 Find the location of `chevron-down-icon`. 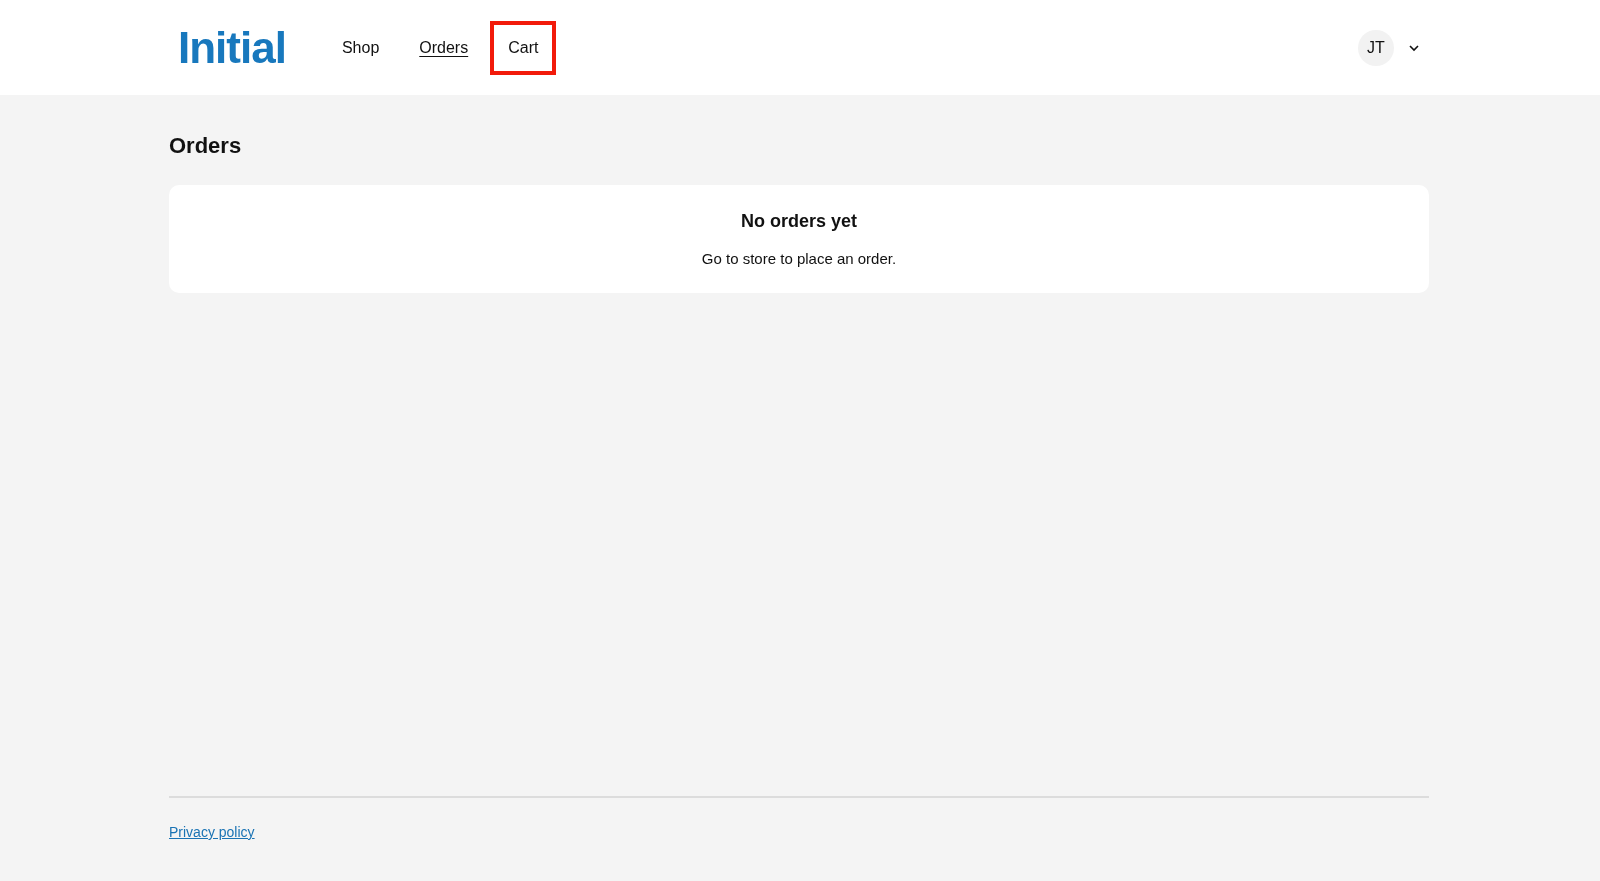

chevron-down-icon is located at coordinates (1414, 47).